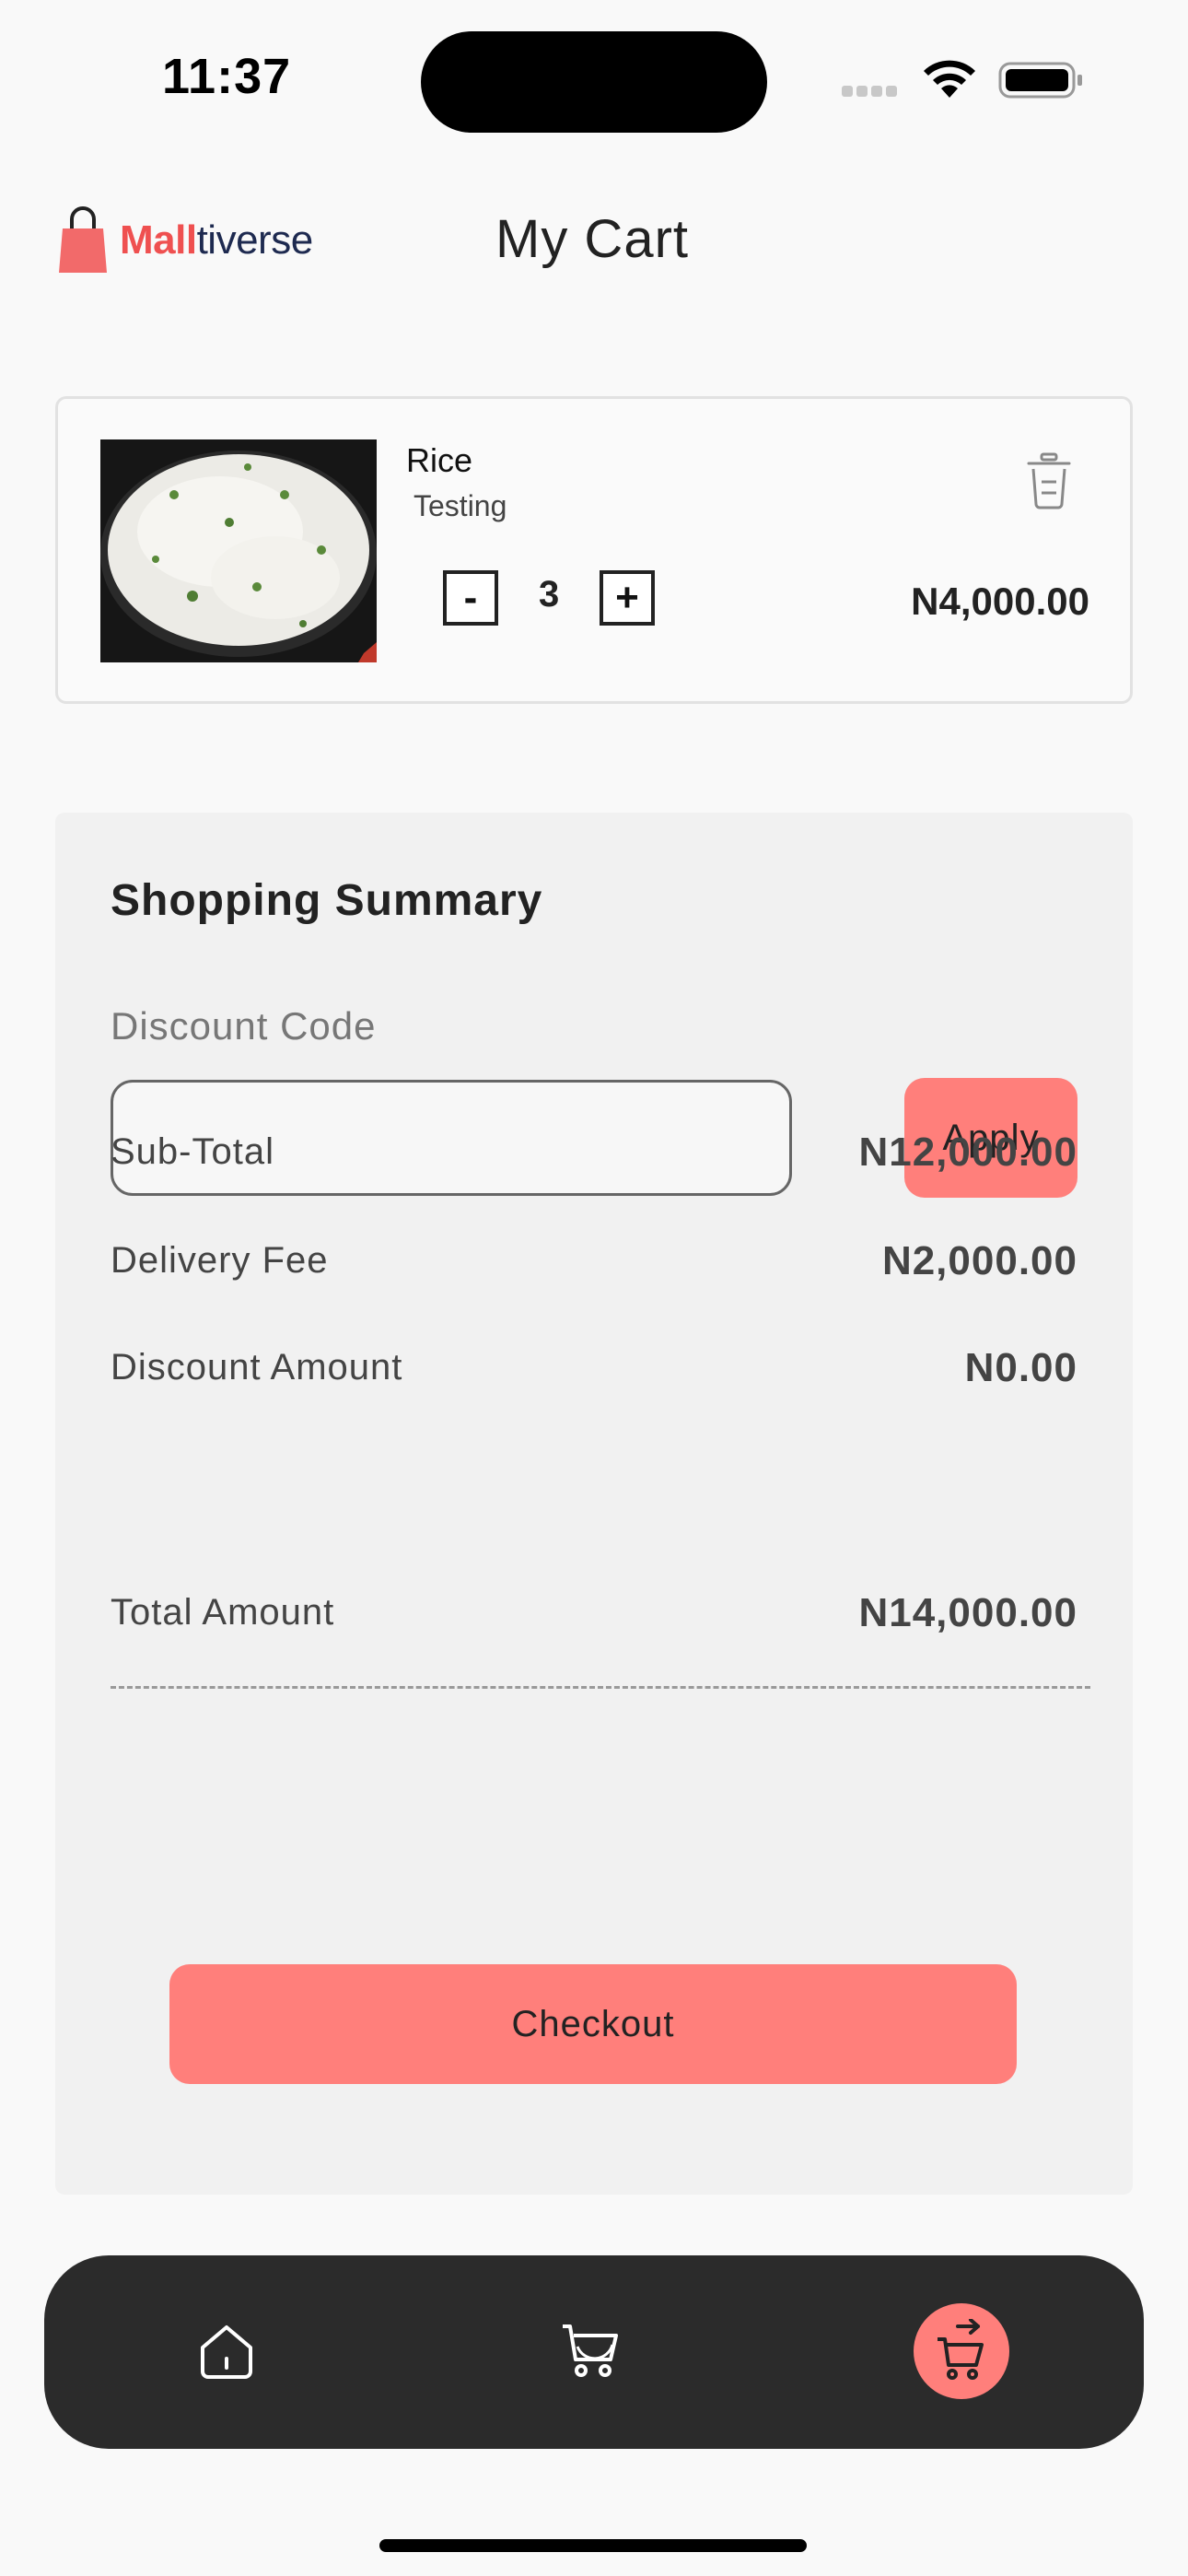 This screenshot has width=1188, height=2576. I want to click on decrease-quantity-button: -, so click(470, 598).